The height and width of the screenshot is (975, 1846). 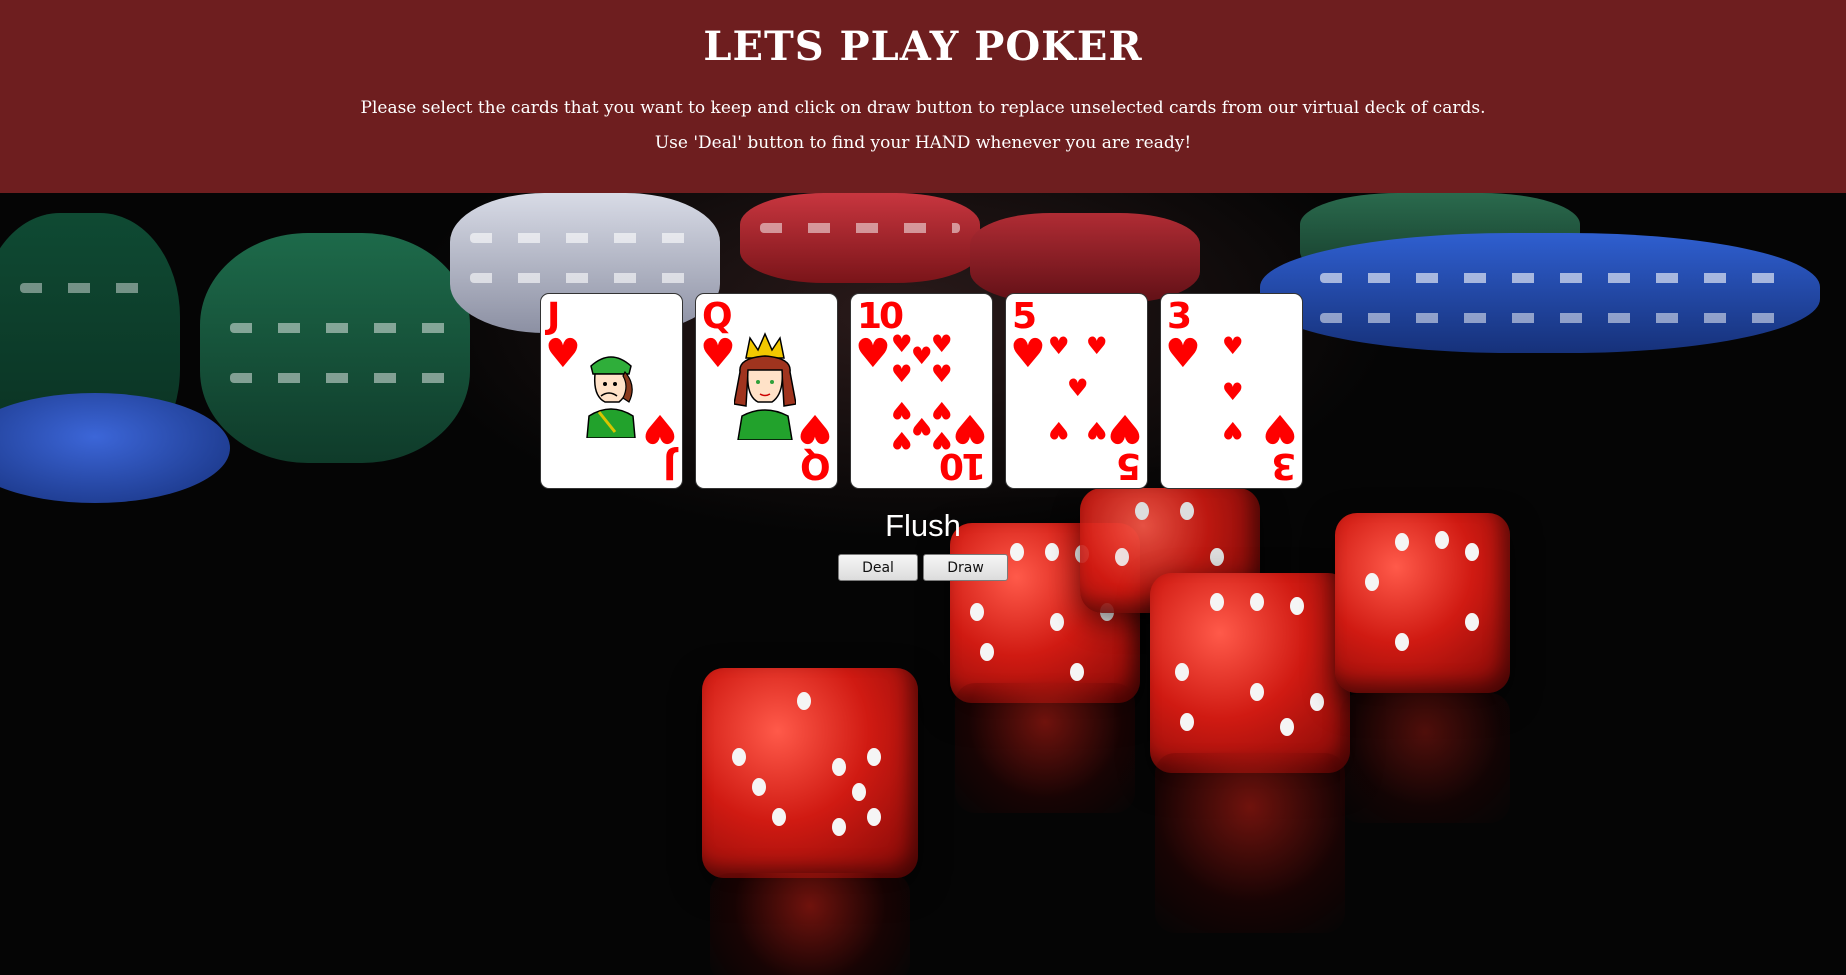 What do you see at coordinates (878, 567) in the screenshot?
I see `deal-button: Deal` at bounding box center [878, 567].